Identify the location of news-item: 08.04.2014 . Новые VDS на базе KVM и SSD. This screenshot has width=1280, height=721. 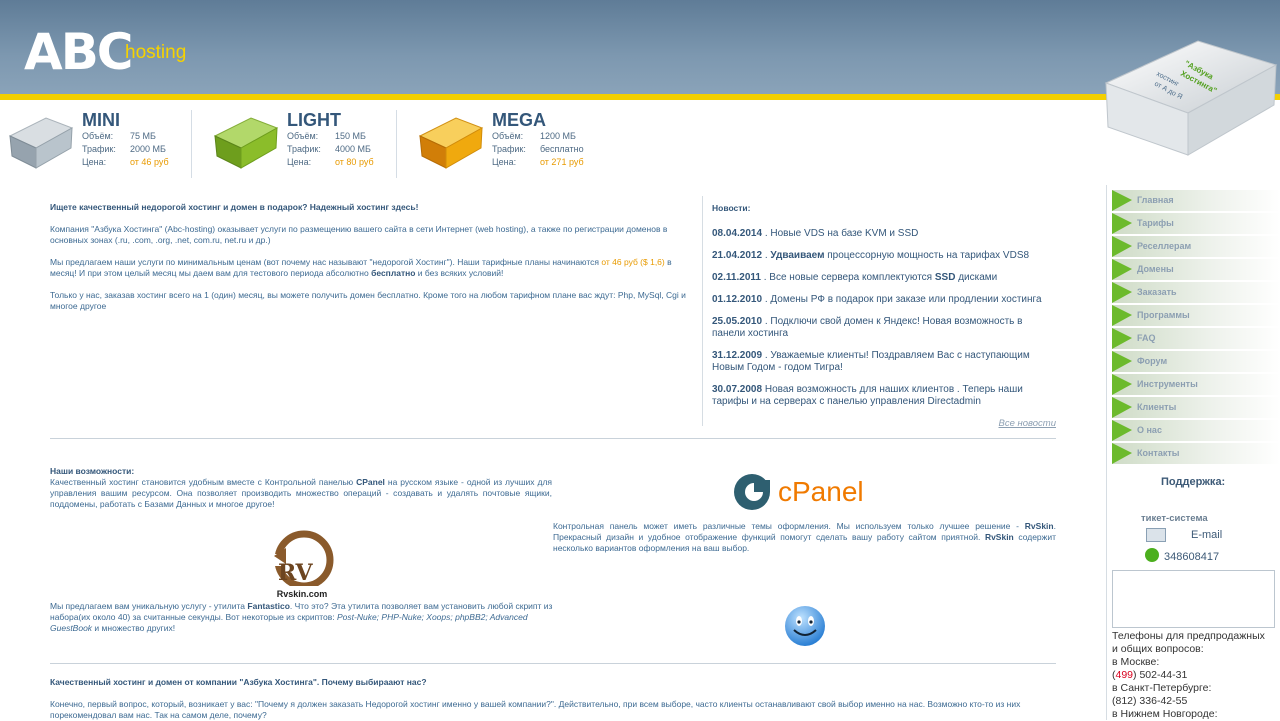
(884, 234).